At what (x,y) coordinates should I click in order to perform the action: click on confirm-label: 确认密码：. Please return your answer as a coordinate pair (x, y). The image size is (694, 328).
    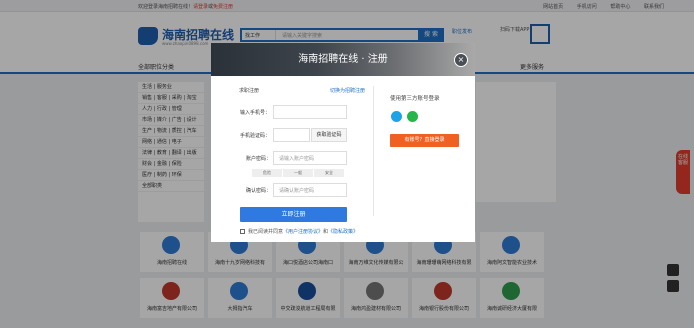
    Looking at the image, I should click on (259, 191).